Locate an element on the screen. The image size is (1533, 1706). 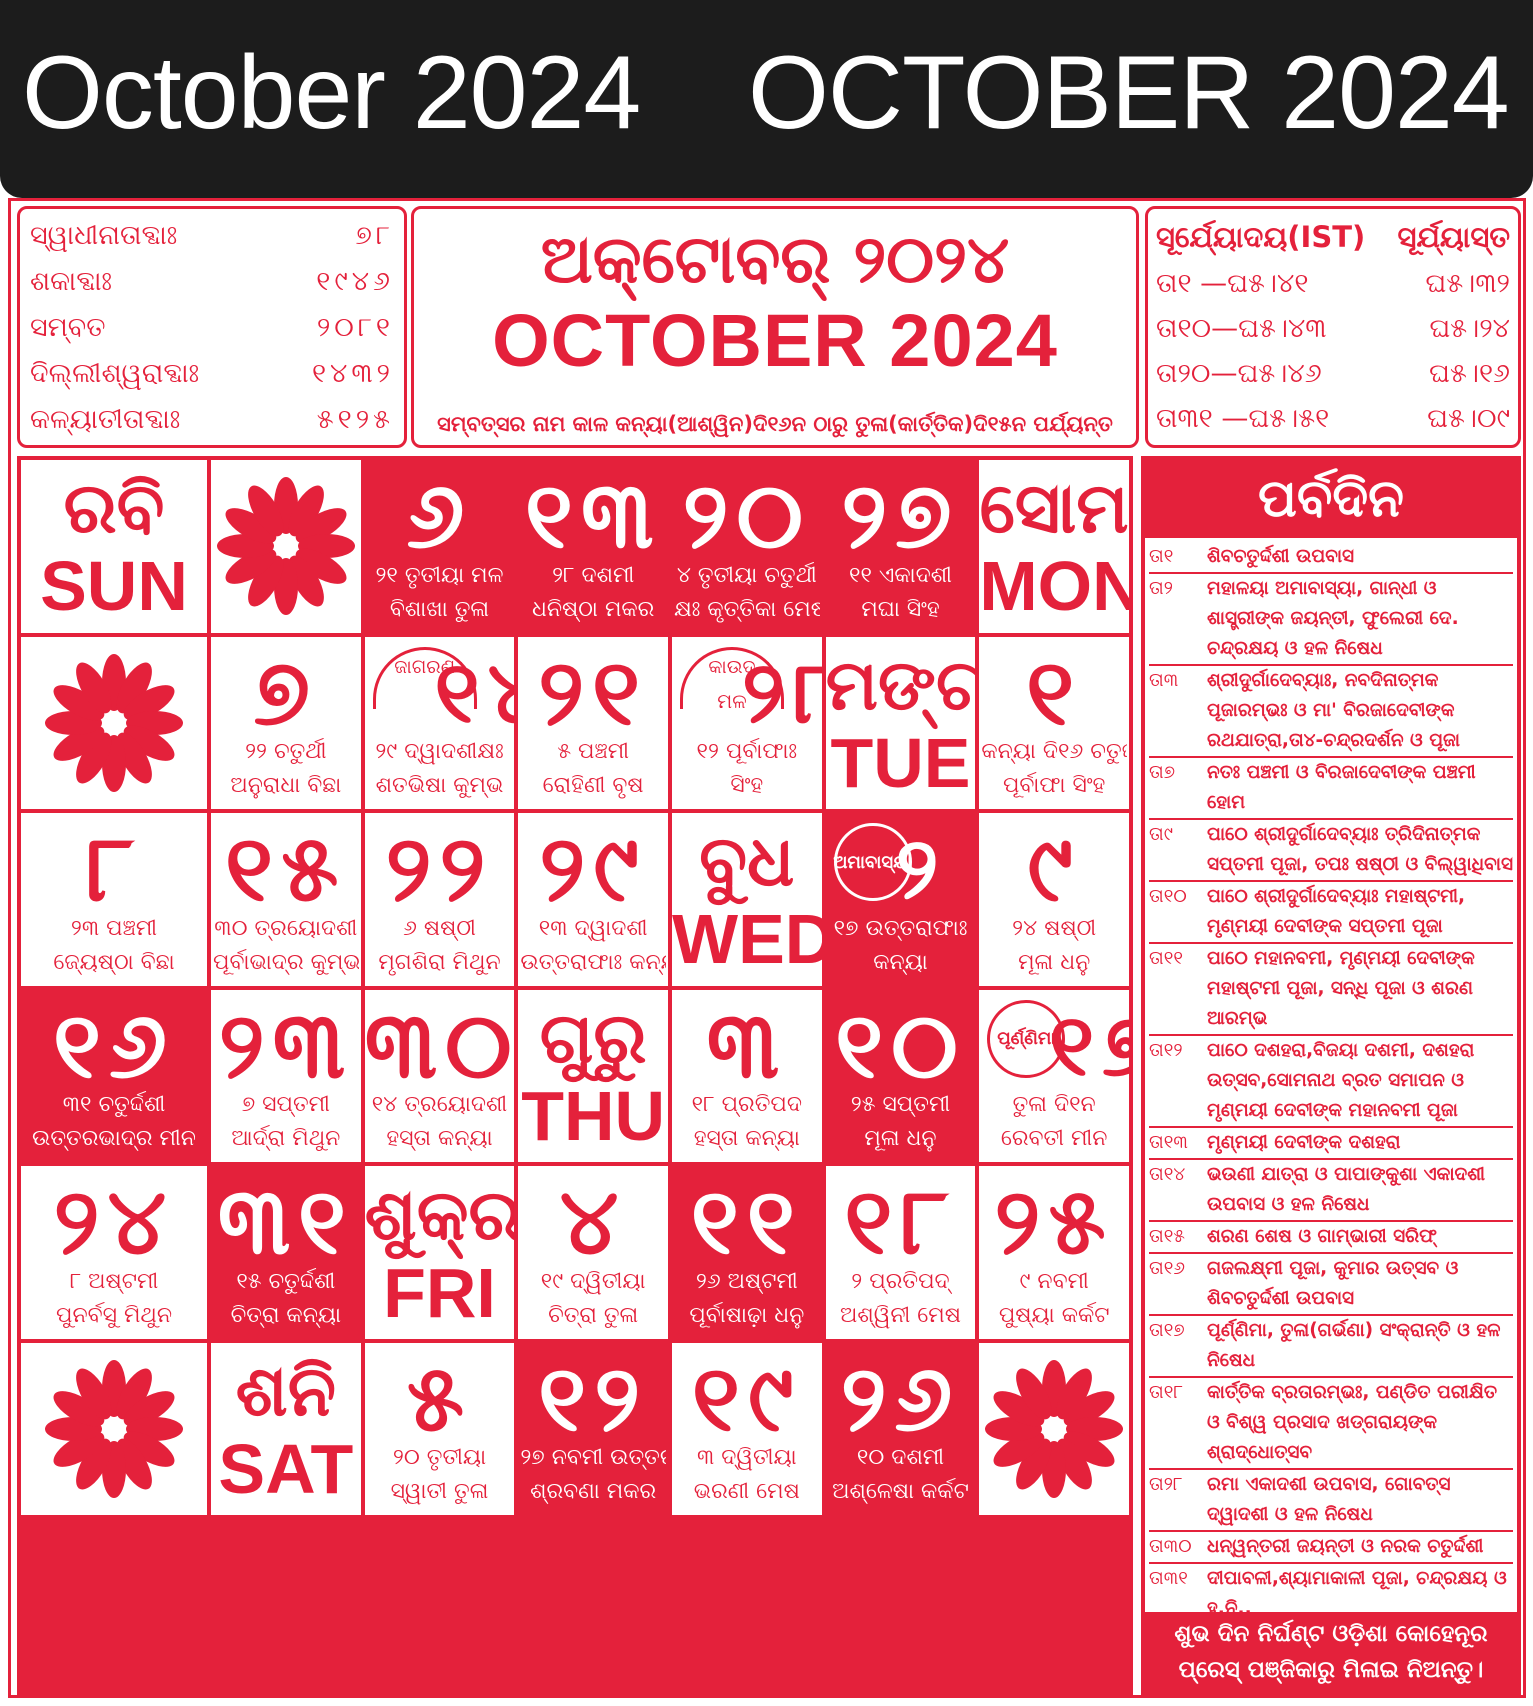
sunset-time: ଘ୫।୩୨ is located at coordinates (1467, 283).